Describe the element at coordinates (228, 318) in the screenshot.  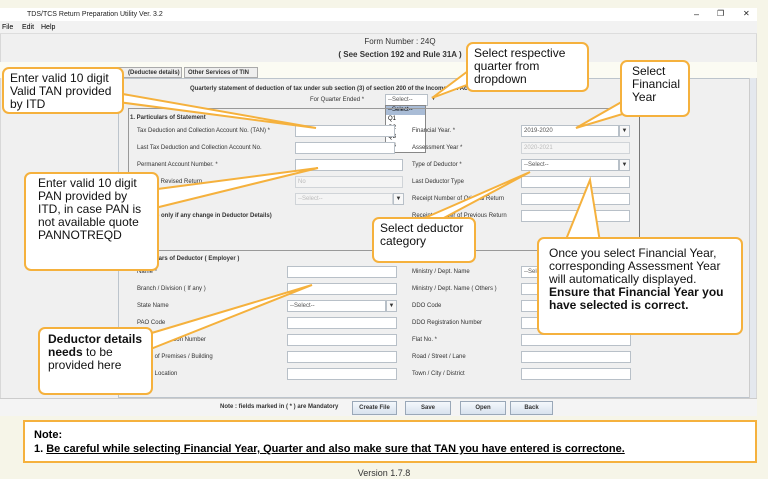
I see `employer-callout-tail` at that location.